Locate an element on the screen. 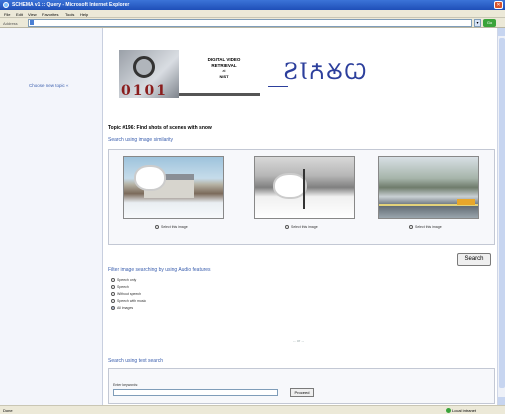 The width and height of the screenshot is (505, 414). address-dropdown-icon: ▾ is located at coordinates (477, 23).